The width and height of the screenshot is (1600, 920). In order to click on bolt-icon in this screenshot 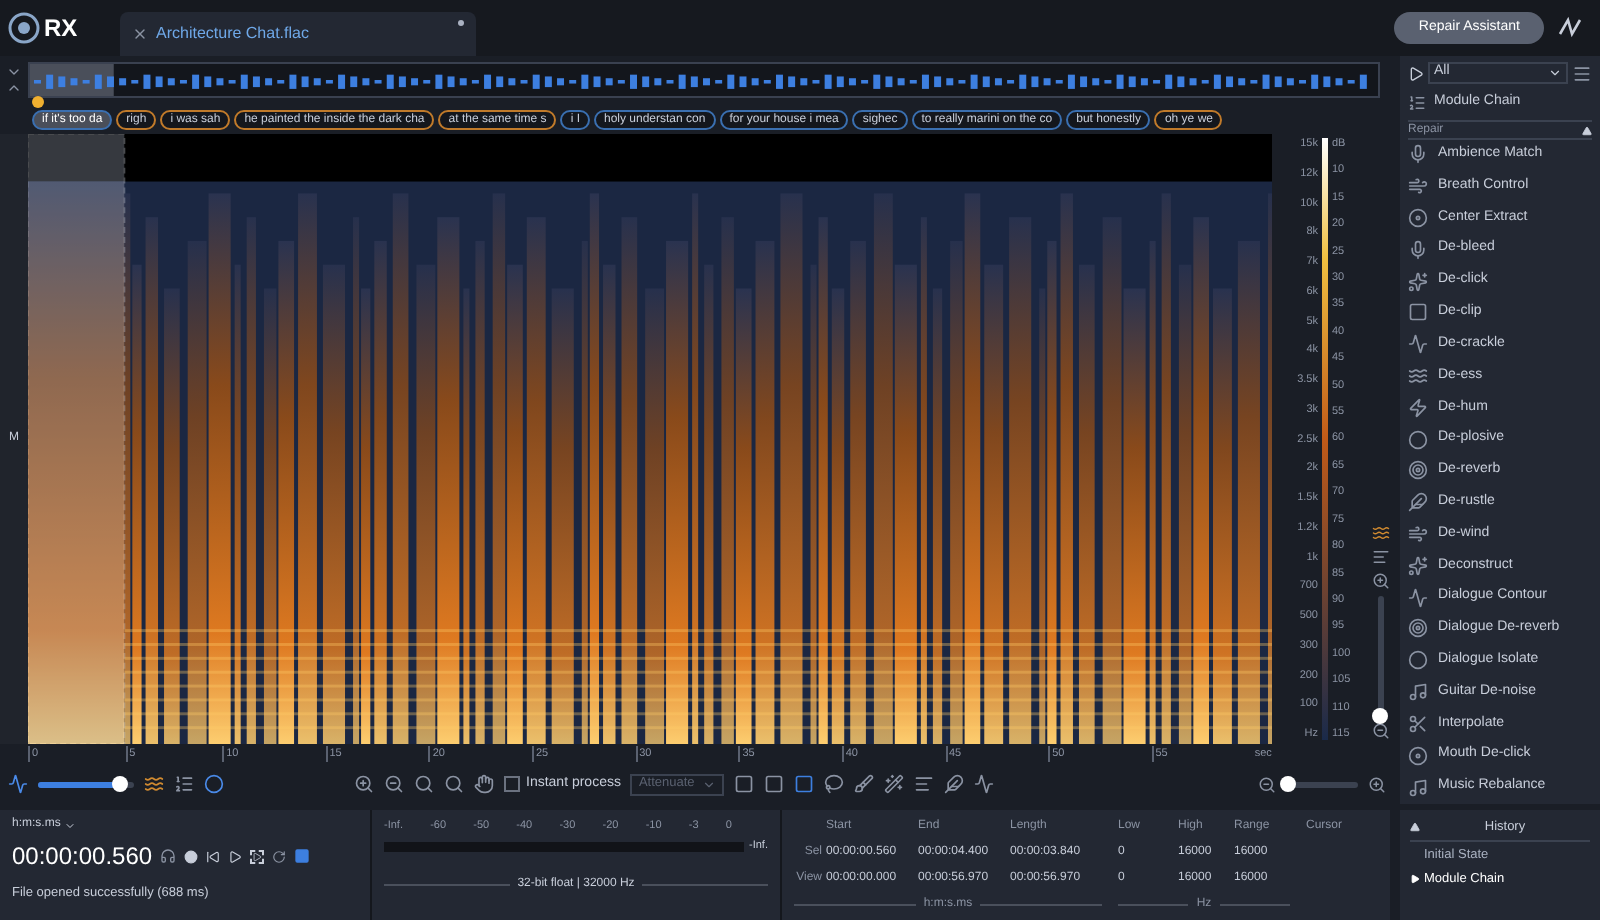, I will do `click(1418, 407)`.